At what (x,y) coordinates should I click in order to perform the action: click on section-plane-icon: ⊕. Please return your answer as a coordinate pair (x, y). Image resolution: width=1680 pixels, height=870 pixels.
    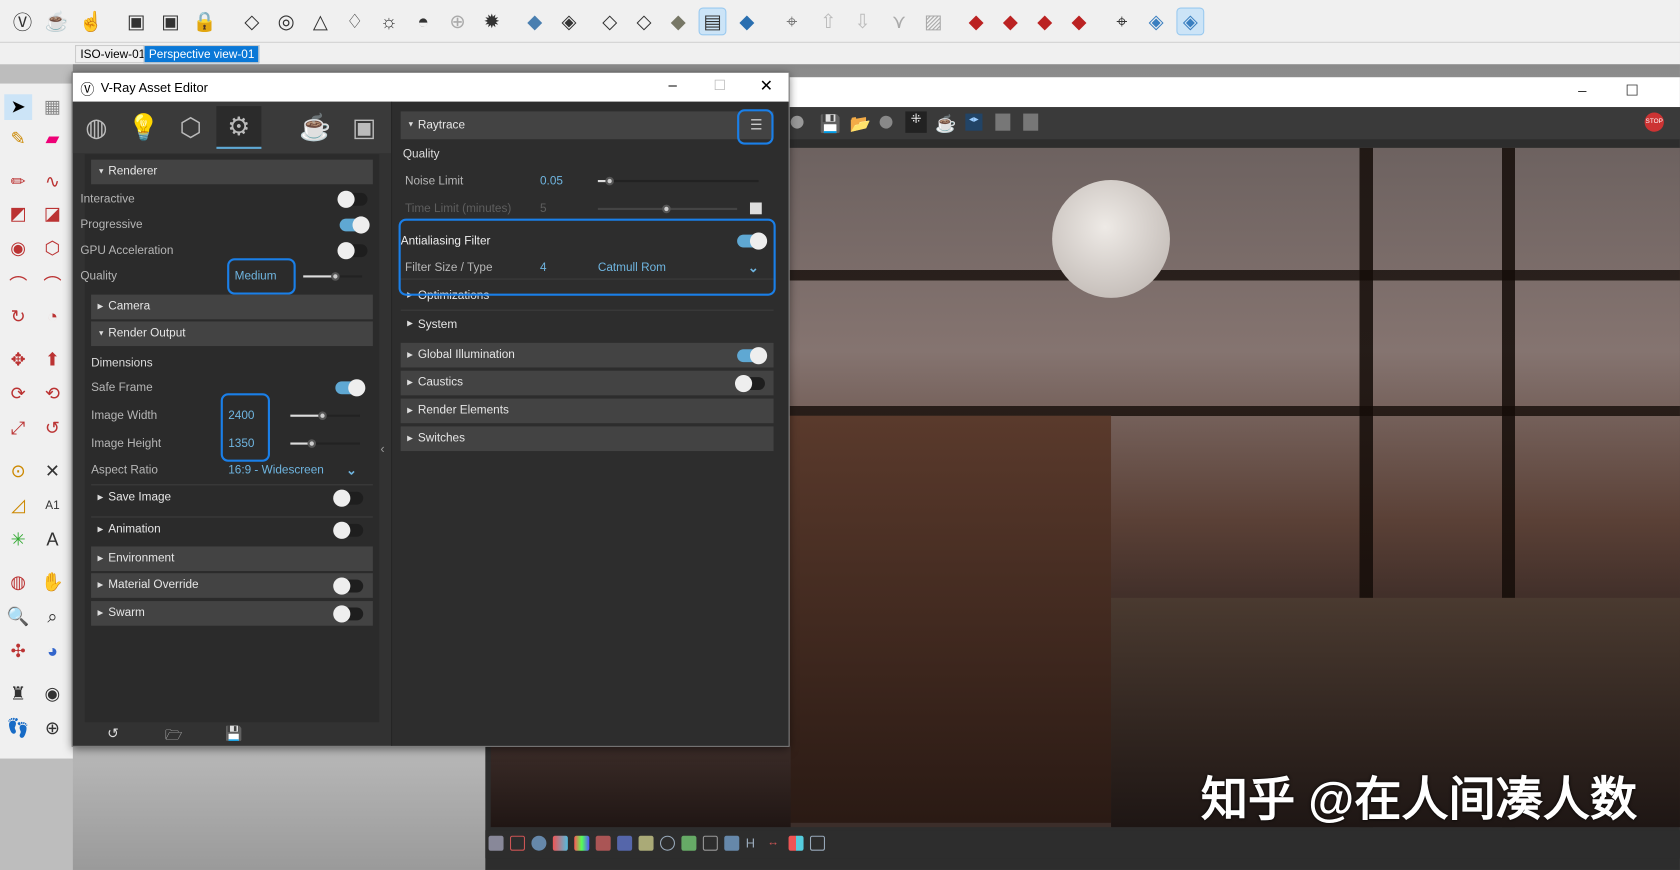
    Looking at the image, I should click on (53, 729).